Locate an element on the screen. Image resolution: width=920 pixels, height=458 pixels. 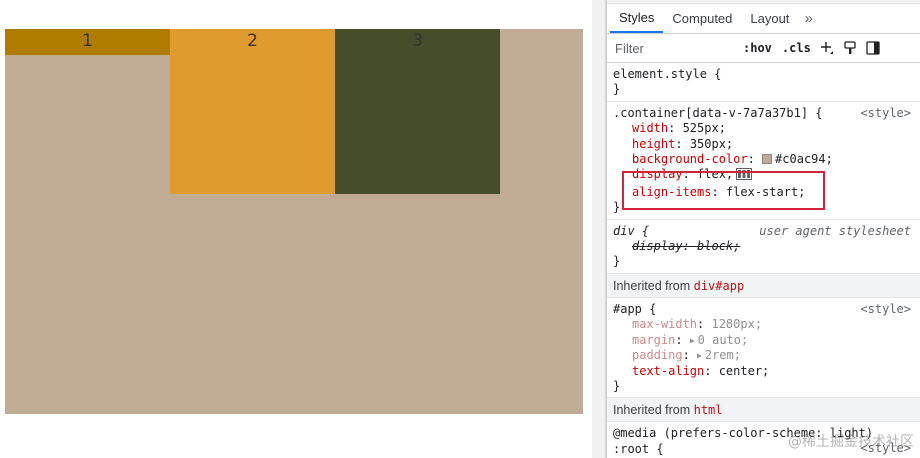
new-rule-icon is located at coordinates (827, 48).